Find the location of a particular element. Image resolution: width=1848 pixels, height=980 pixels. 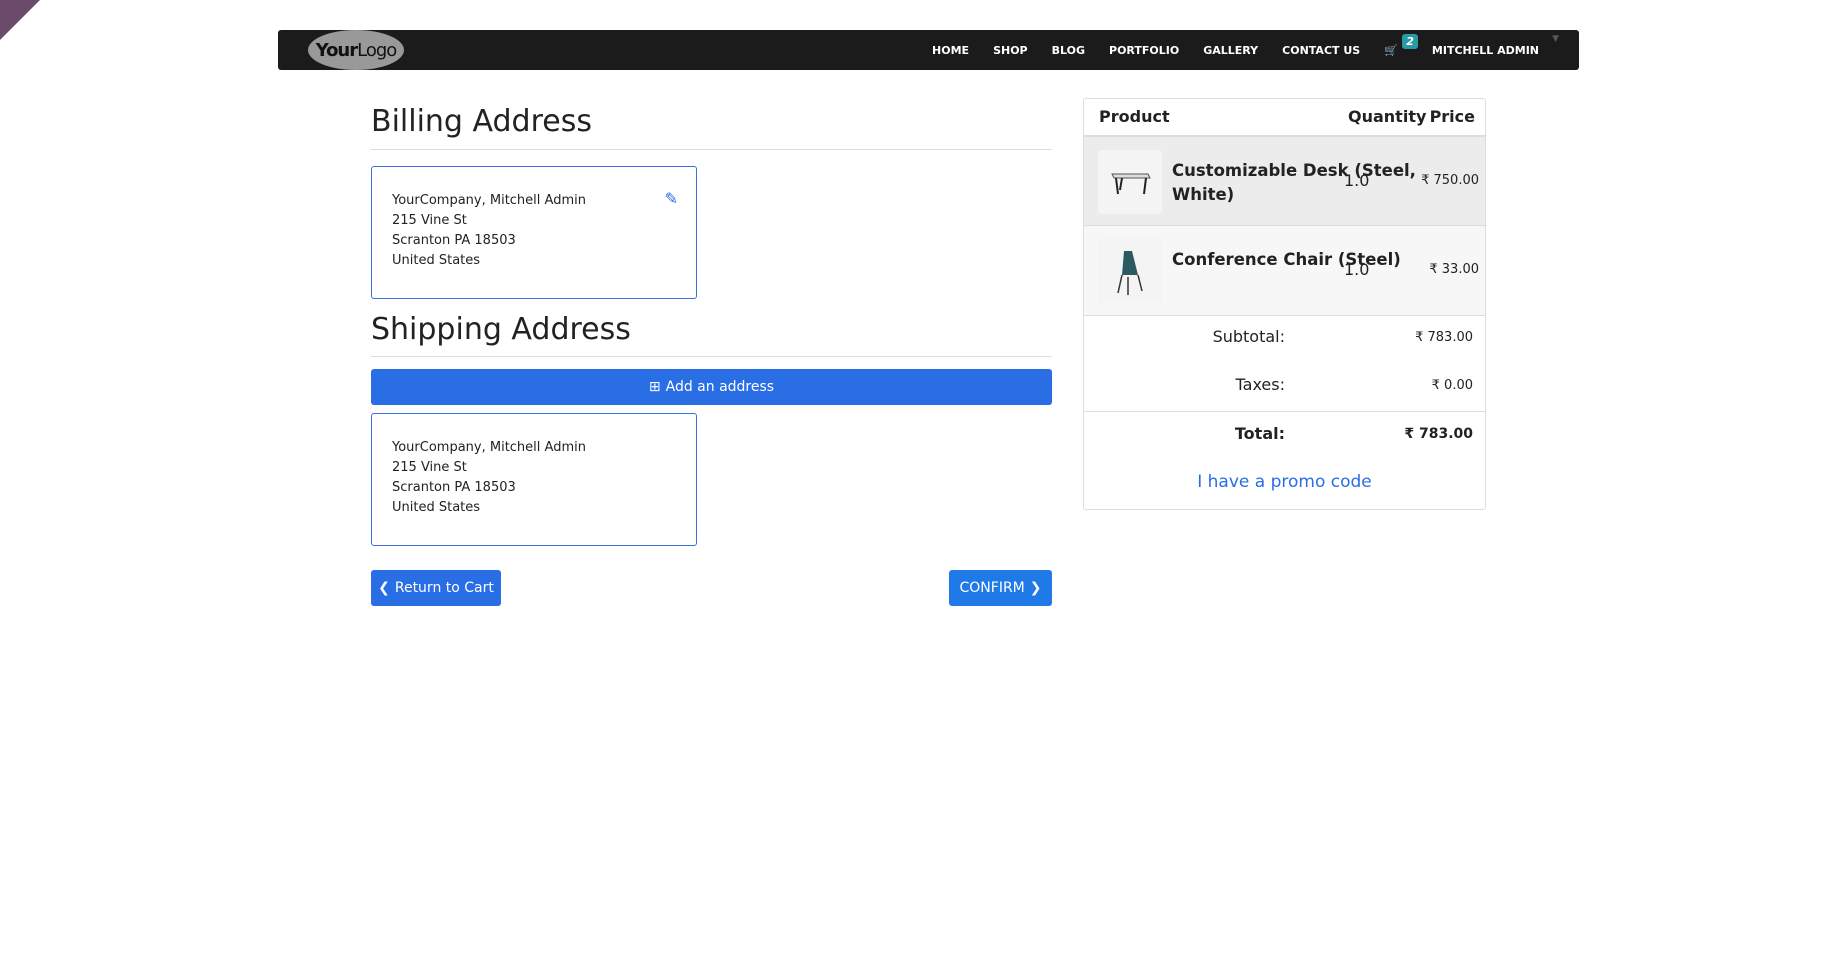

add-address-button: ⊞ Add an address is located at coordinates (711, 387).